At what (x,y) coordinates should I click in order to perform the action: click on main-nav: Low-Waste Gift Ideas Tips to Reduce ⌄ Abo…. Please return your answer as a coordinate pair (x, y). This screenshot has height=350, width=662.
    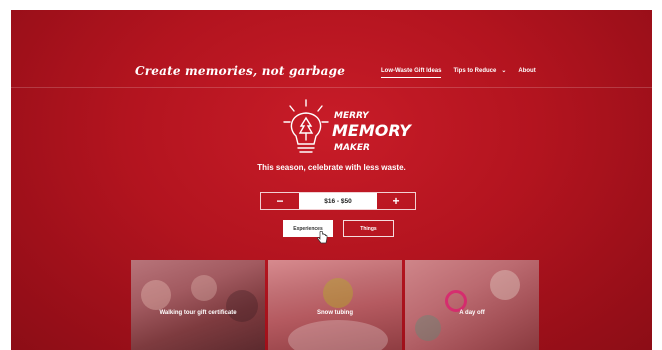
    Looking at the image, I should click on (458, 72).